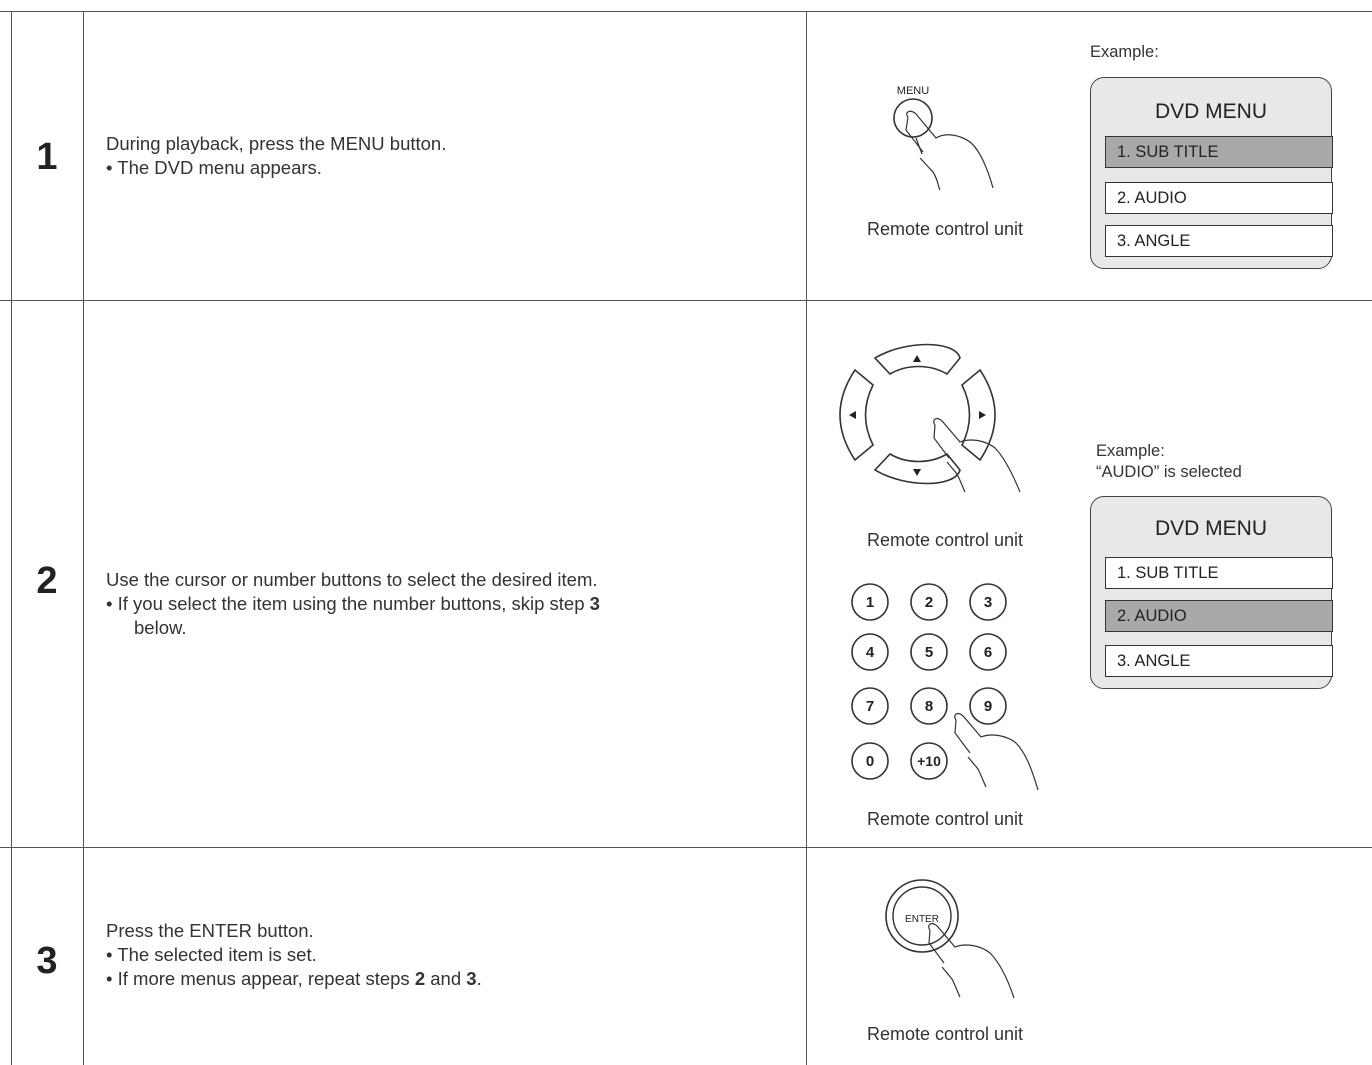 The width and height of the screenshot is (1372, 1065). I want to click on enter-button-illustration: ENTER, so click(950, 939).